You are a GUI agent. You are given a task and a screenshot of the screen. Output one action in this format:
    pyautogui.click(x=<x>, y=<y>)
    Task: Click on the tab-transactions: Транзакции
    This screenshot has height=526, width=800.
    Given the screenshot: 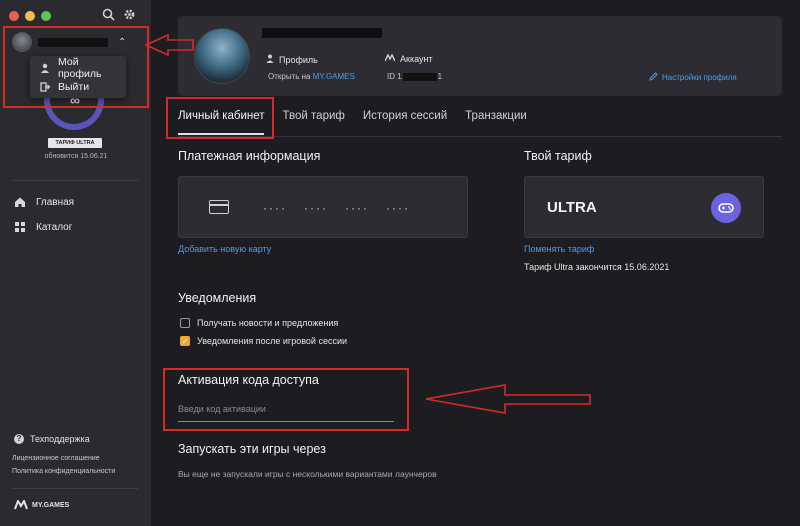 What is the action you would take?
    pyautogui.click(x=496, y=116)
    